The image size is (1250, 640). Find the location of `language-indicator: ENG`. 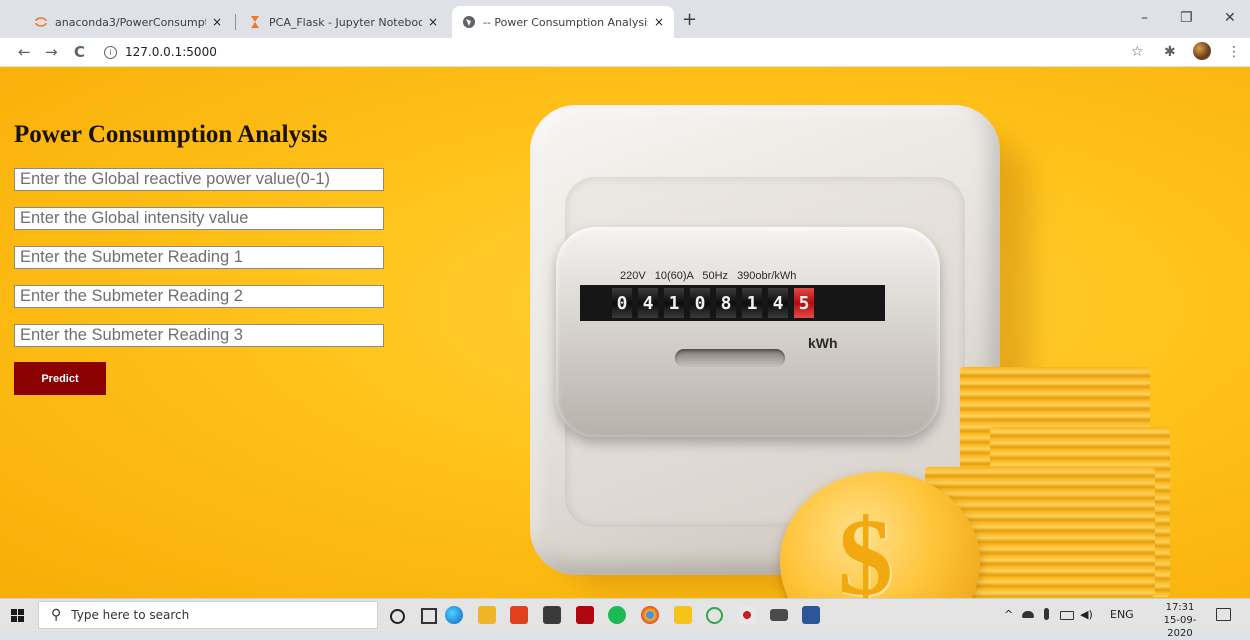

language-indicator: ENG is located at coordinates (1122, 614).